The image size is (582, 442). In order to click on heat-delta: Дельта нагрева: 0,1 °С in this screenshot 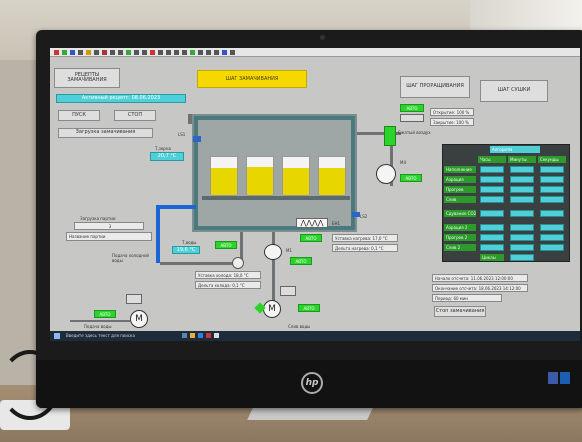, I will do `click(365, 248)`.